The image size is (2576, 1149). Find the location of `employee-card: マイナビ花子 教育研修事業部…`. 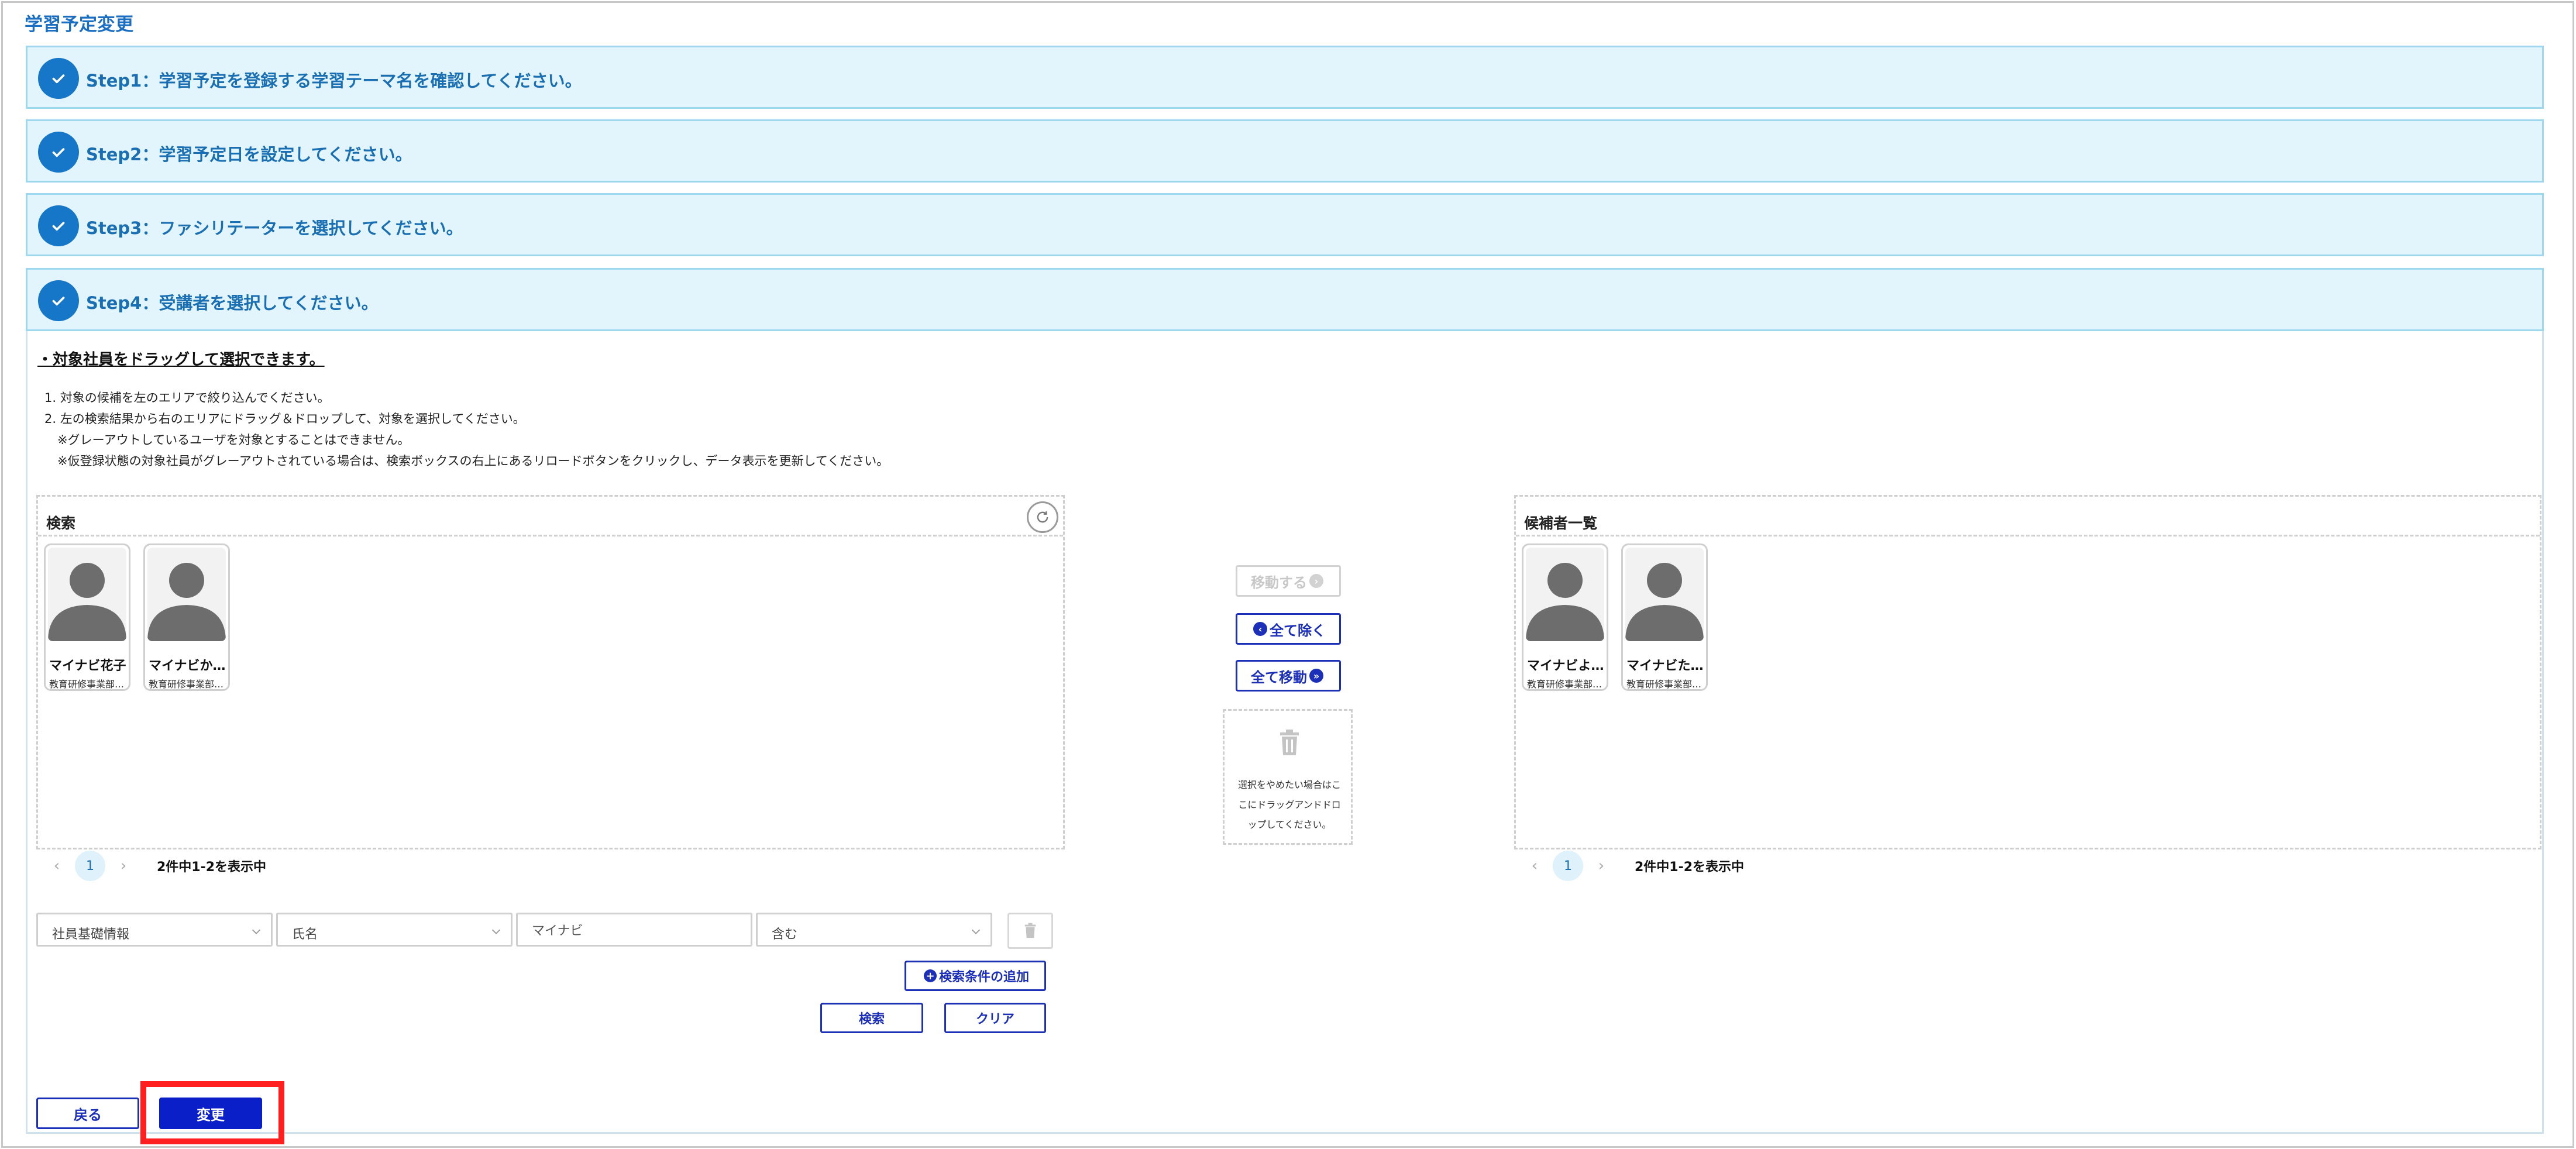

employee-card: マイナビ花子 教育研修事業部… is located at coordinates (87, 617).